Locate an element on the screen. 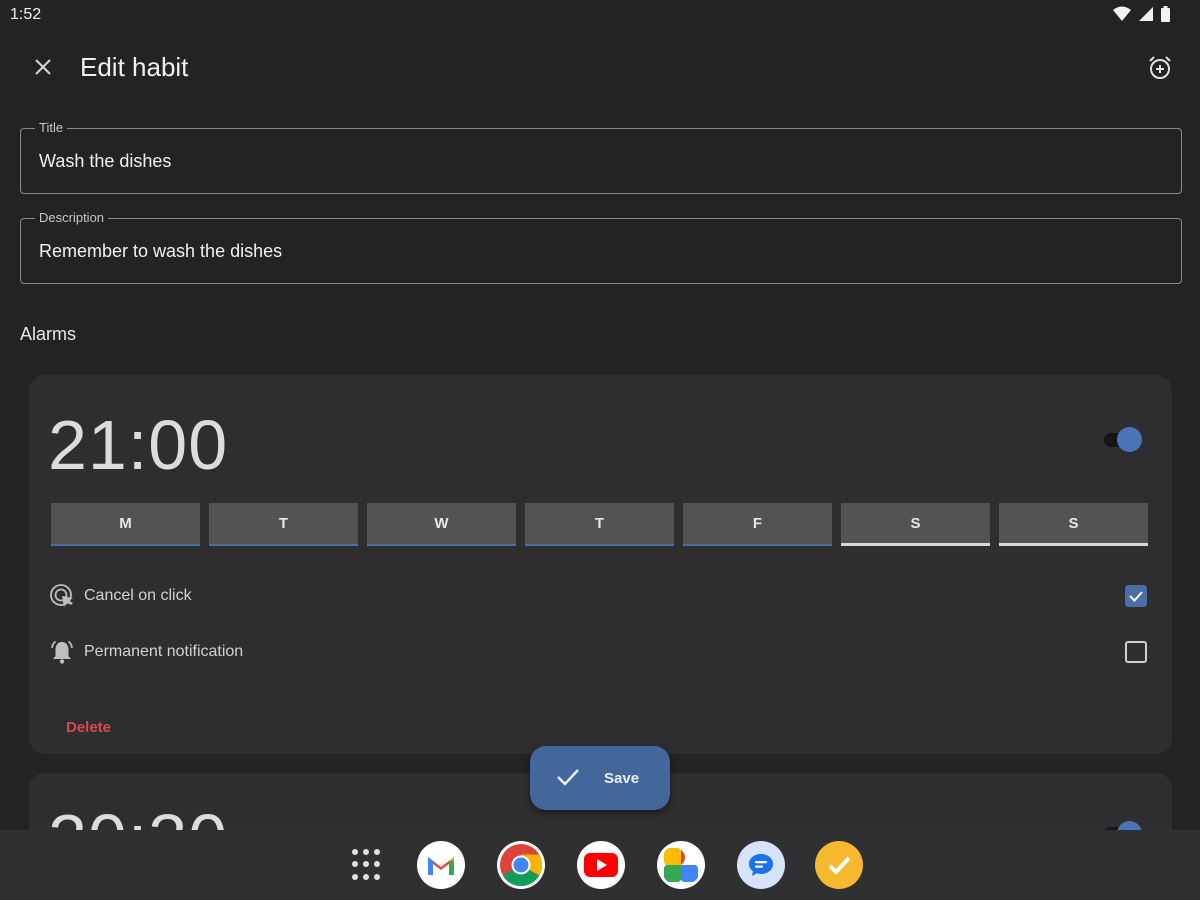 This screenshot has width=1200, height=900. delete-alarm-button: Delete is located at coordinates (88, 727).